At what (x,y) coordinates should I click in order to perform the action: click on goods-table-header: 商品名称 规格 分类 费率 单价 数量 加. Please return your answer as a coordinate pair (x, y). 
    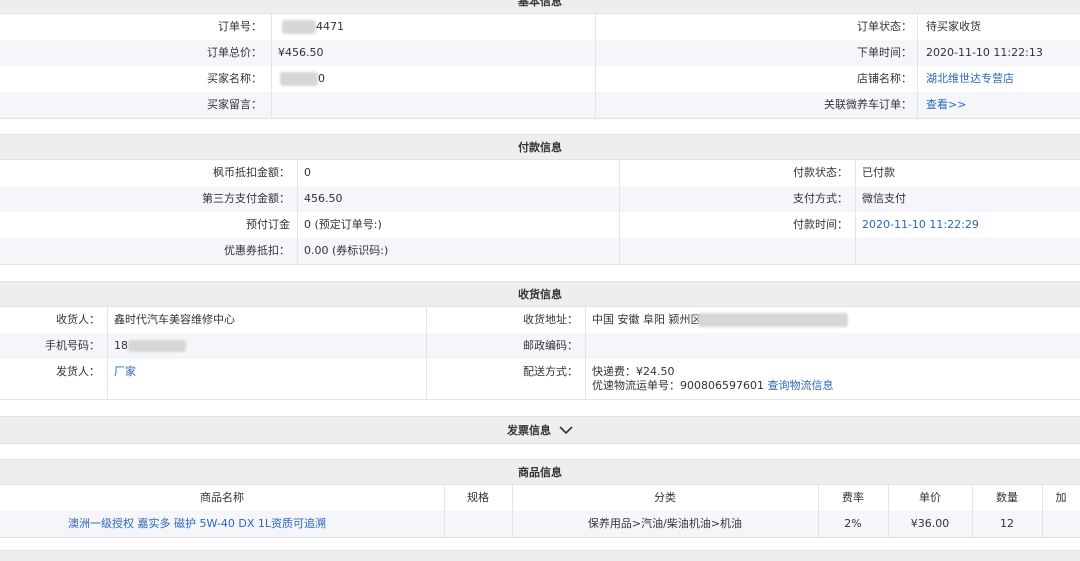
    Looking at the image, I should click on (540, 498).